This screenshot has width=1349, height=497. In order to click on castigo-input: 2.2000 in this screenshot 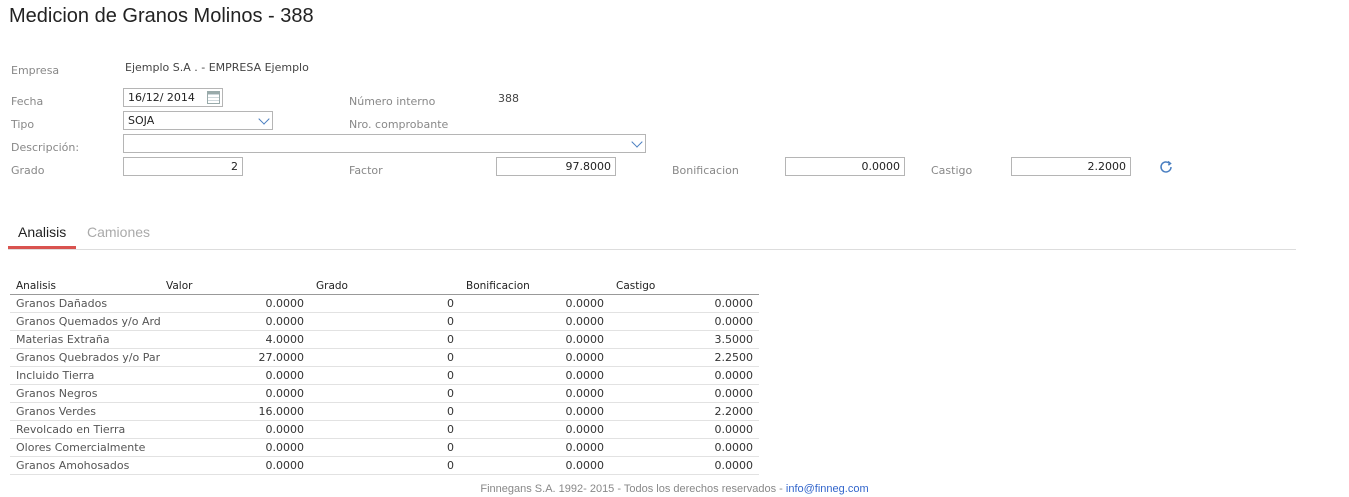, I will do `click(1071, 166)`.